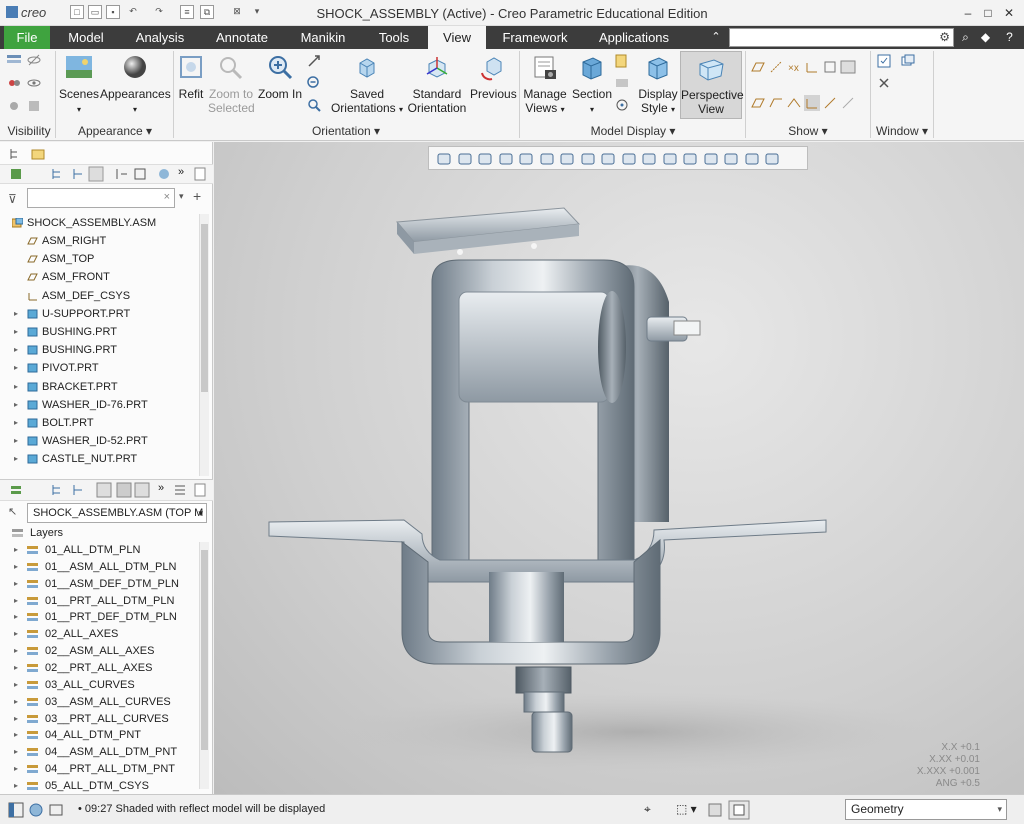 The image size is (1024, 824). Describe the element at coordinates (830, 67) in the screenshot. I see `spin-center-display-icon` at that location.